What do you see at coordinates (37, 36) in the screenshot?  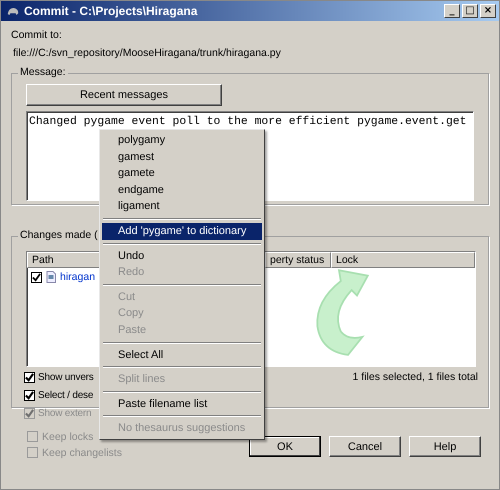 I see `commit-to-label: Commit to:` at bounding box center [37, 36].